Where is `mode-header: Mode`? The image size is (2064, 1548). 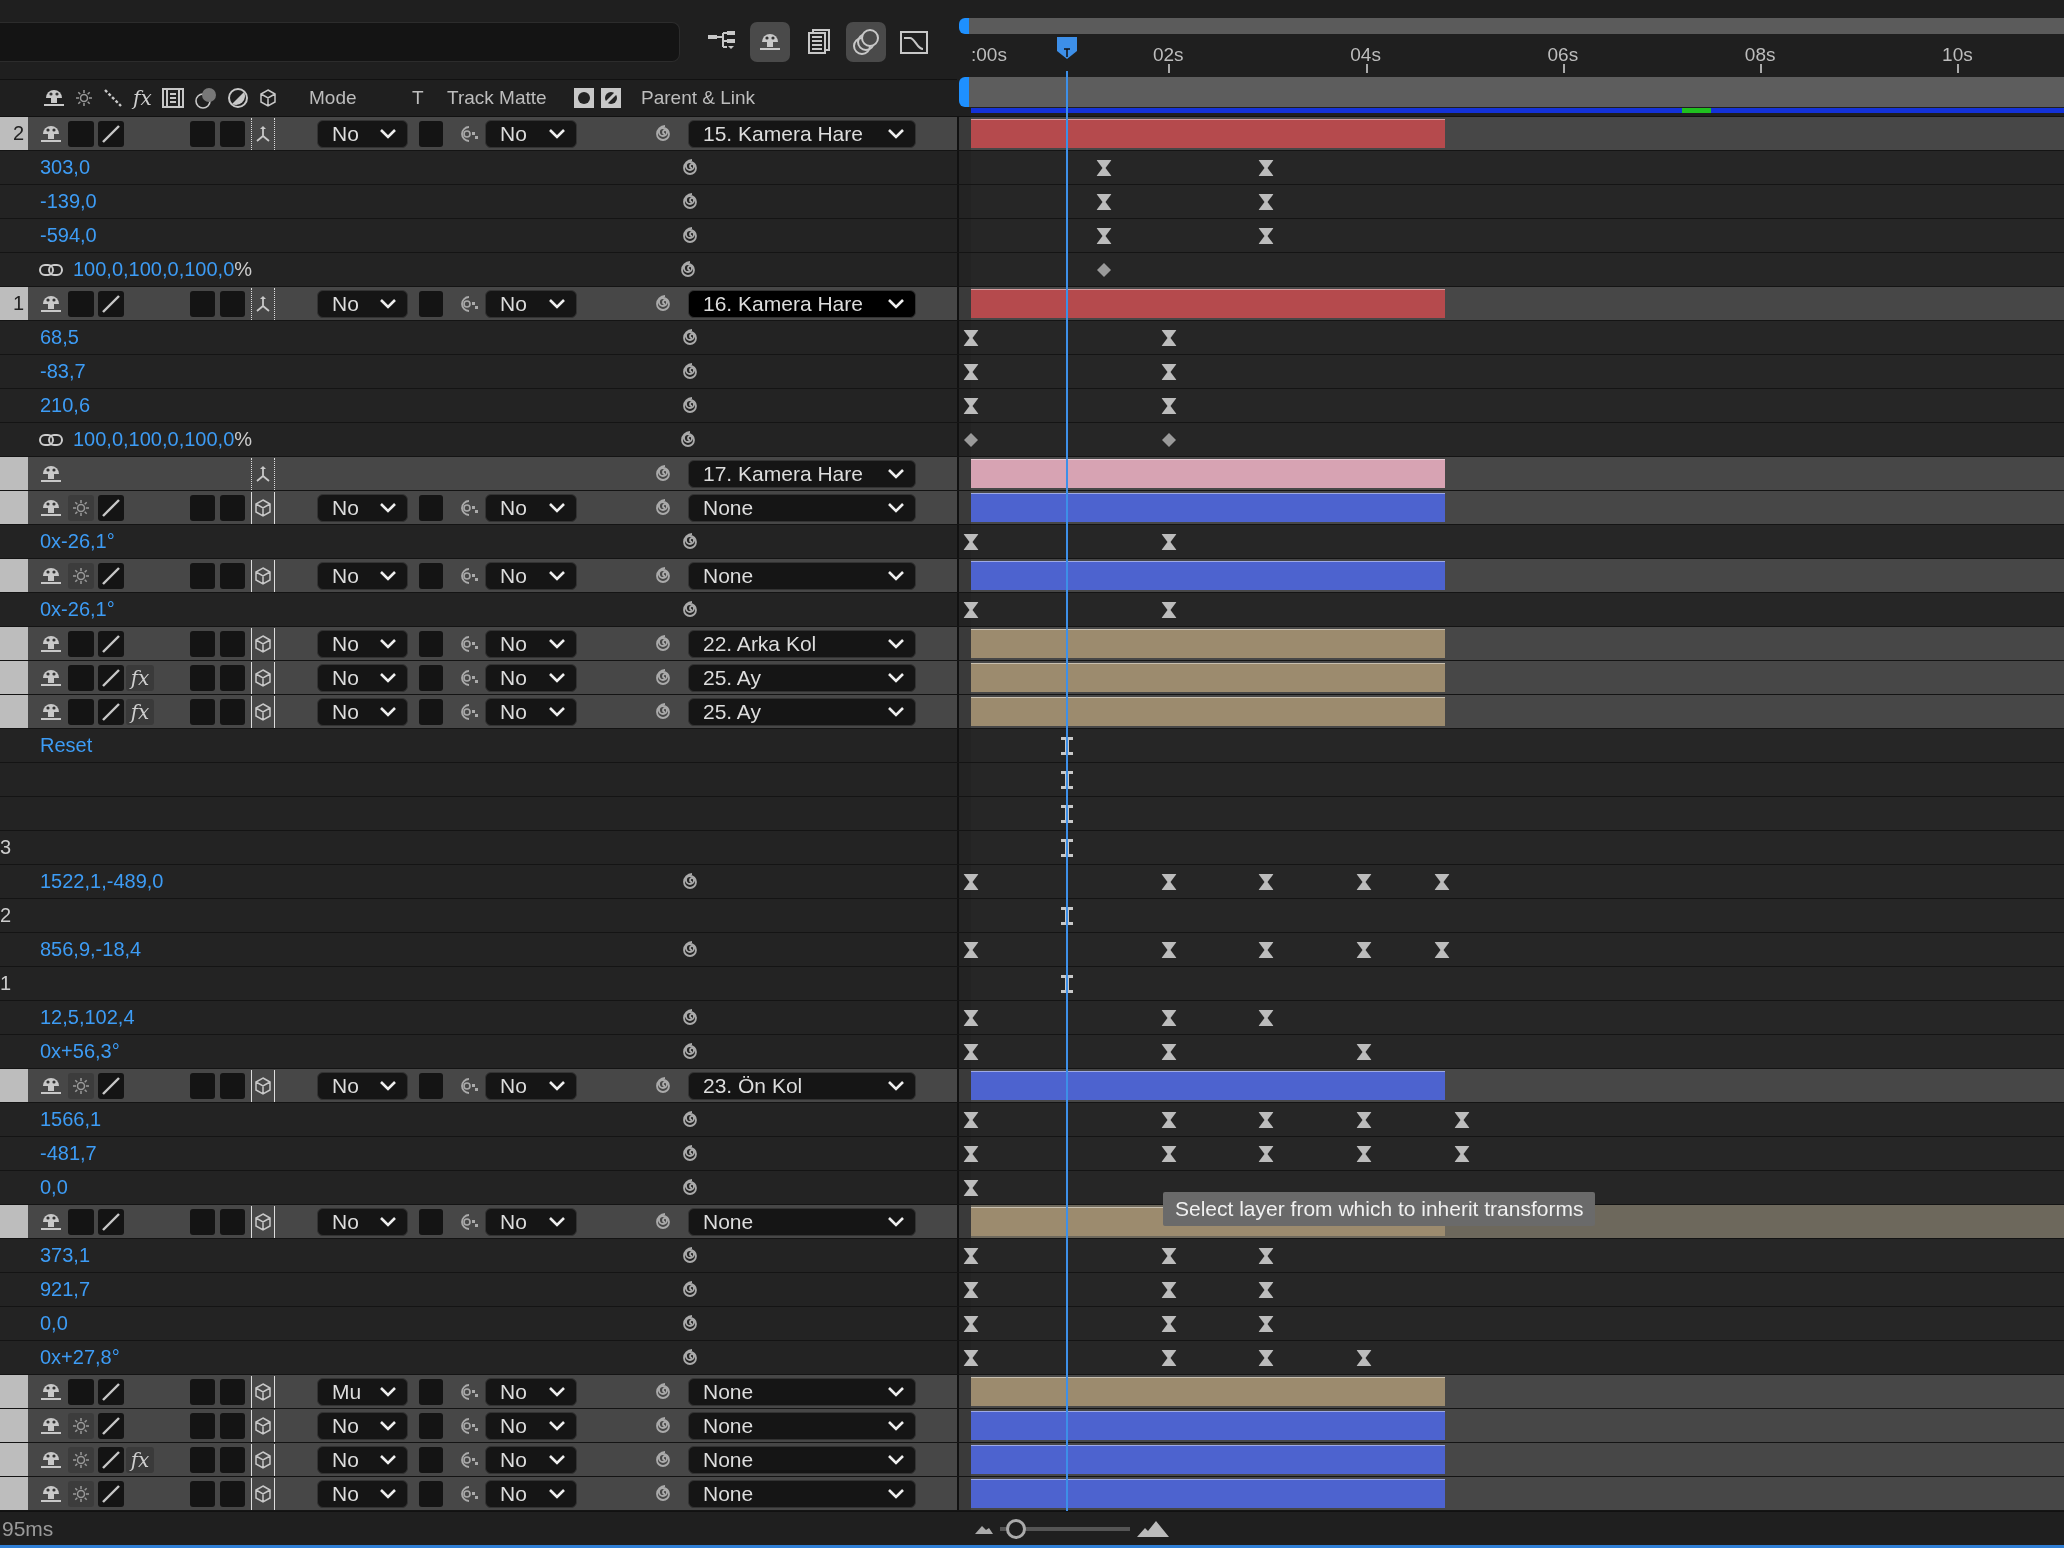 mode-header: Mode is located at coordinates (333, 98).